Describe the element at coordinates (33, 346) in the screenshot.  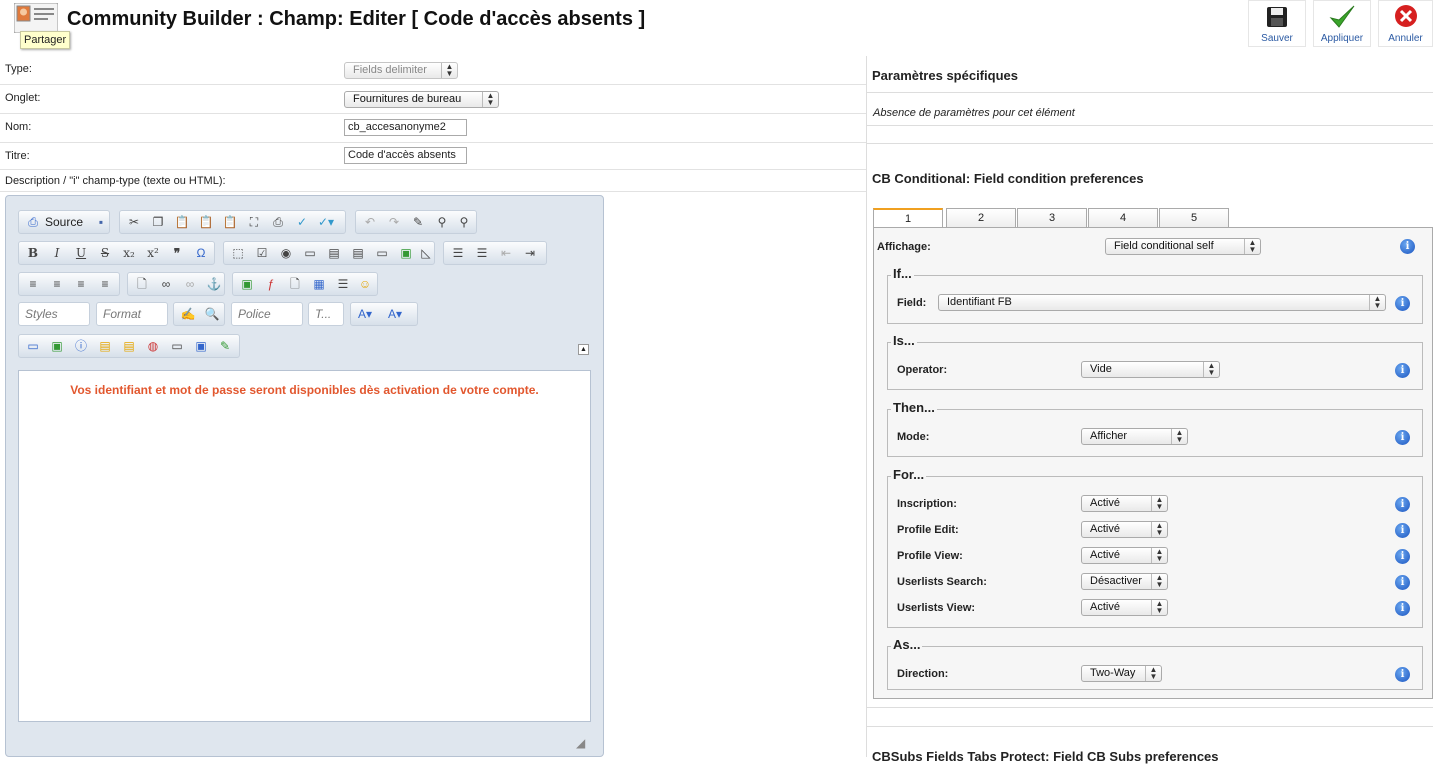
I see `show-blocks-icon: ▭` at that location.